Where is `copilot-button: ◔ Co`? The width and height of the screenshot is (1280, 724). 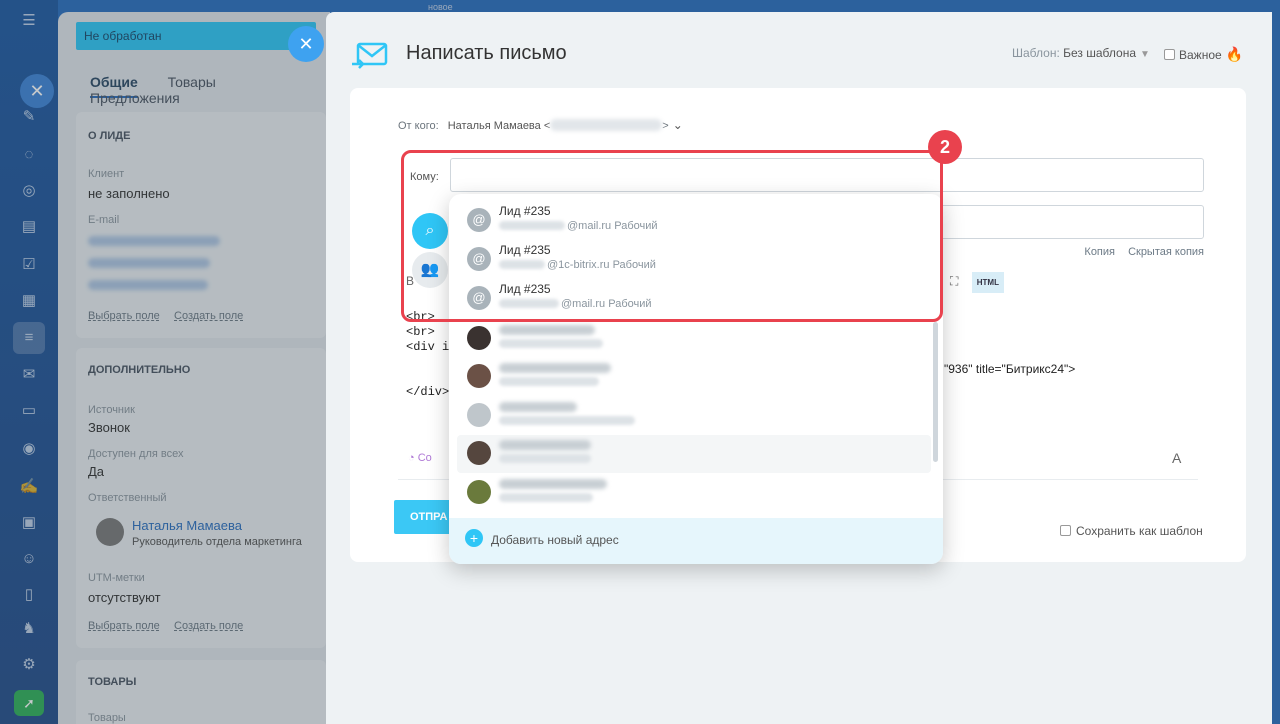 copilot-button: ◔ Co is located at coordinates (420, 458).